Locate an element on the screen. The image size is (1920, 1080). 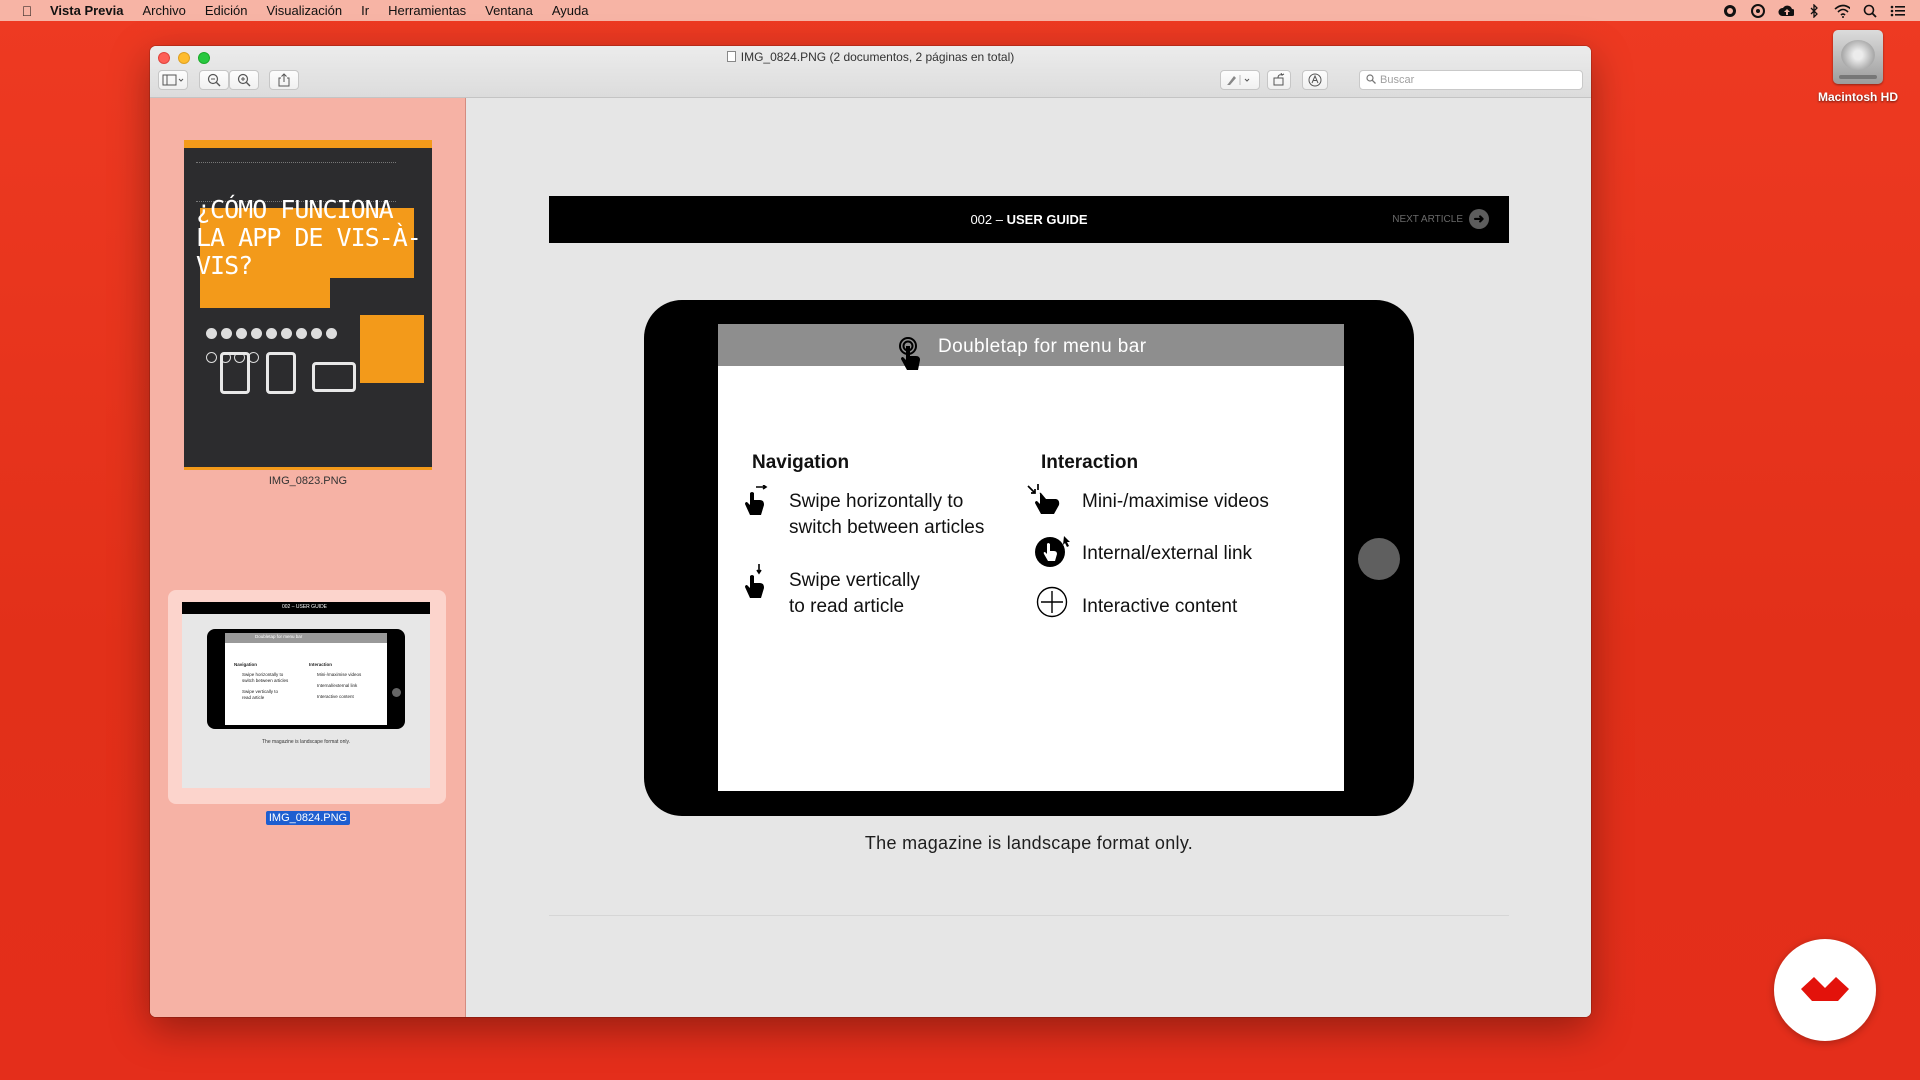
sidebar-icon is located at coordinates (173, 80).